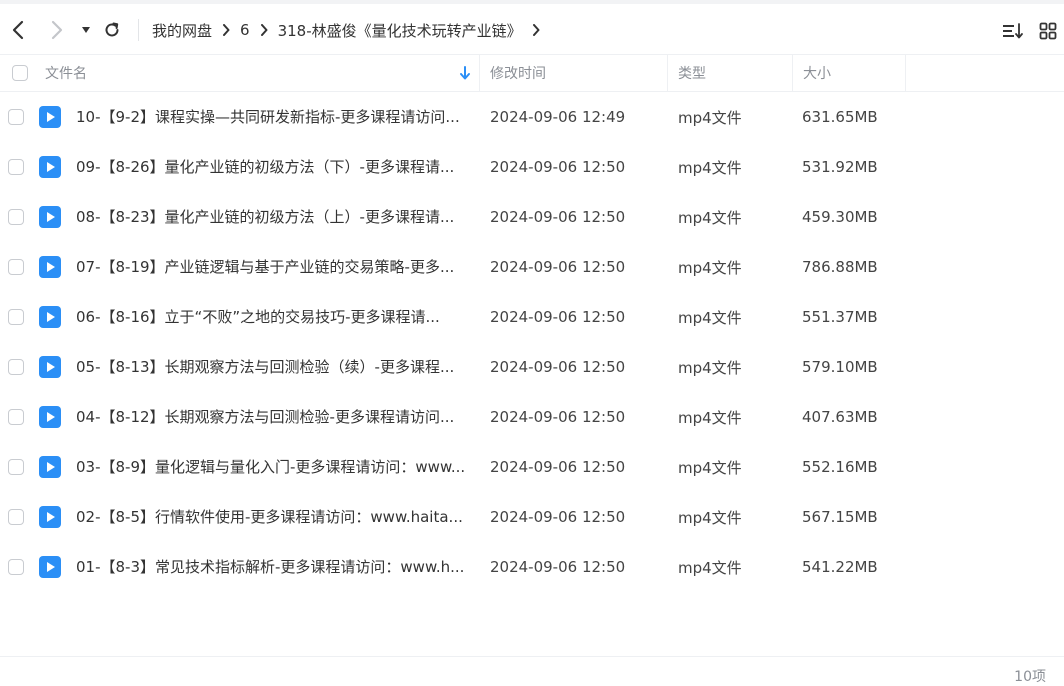 The image size is (1064, 686). I want to click on breadcrumb-item-root: 我的网盘, so click(182, 30).